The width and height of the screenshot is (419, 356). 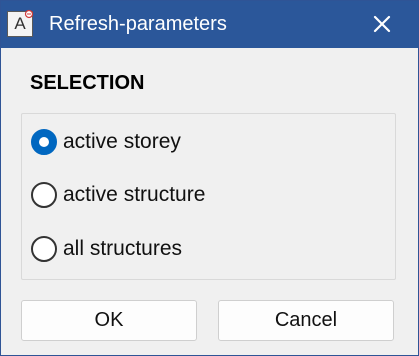 I want to click on radio-button-checked, so click(x=44, y=142).